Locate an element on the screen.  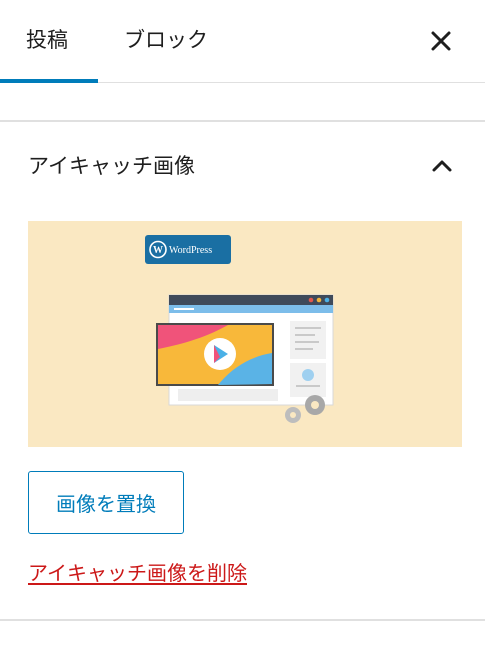
close-icon is located at coordinates (441, 41).